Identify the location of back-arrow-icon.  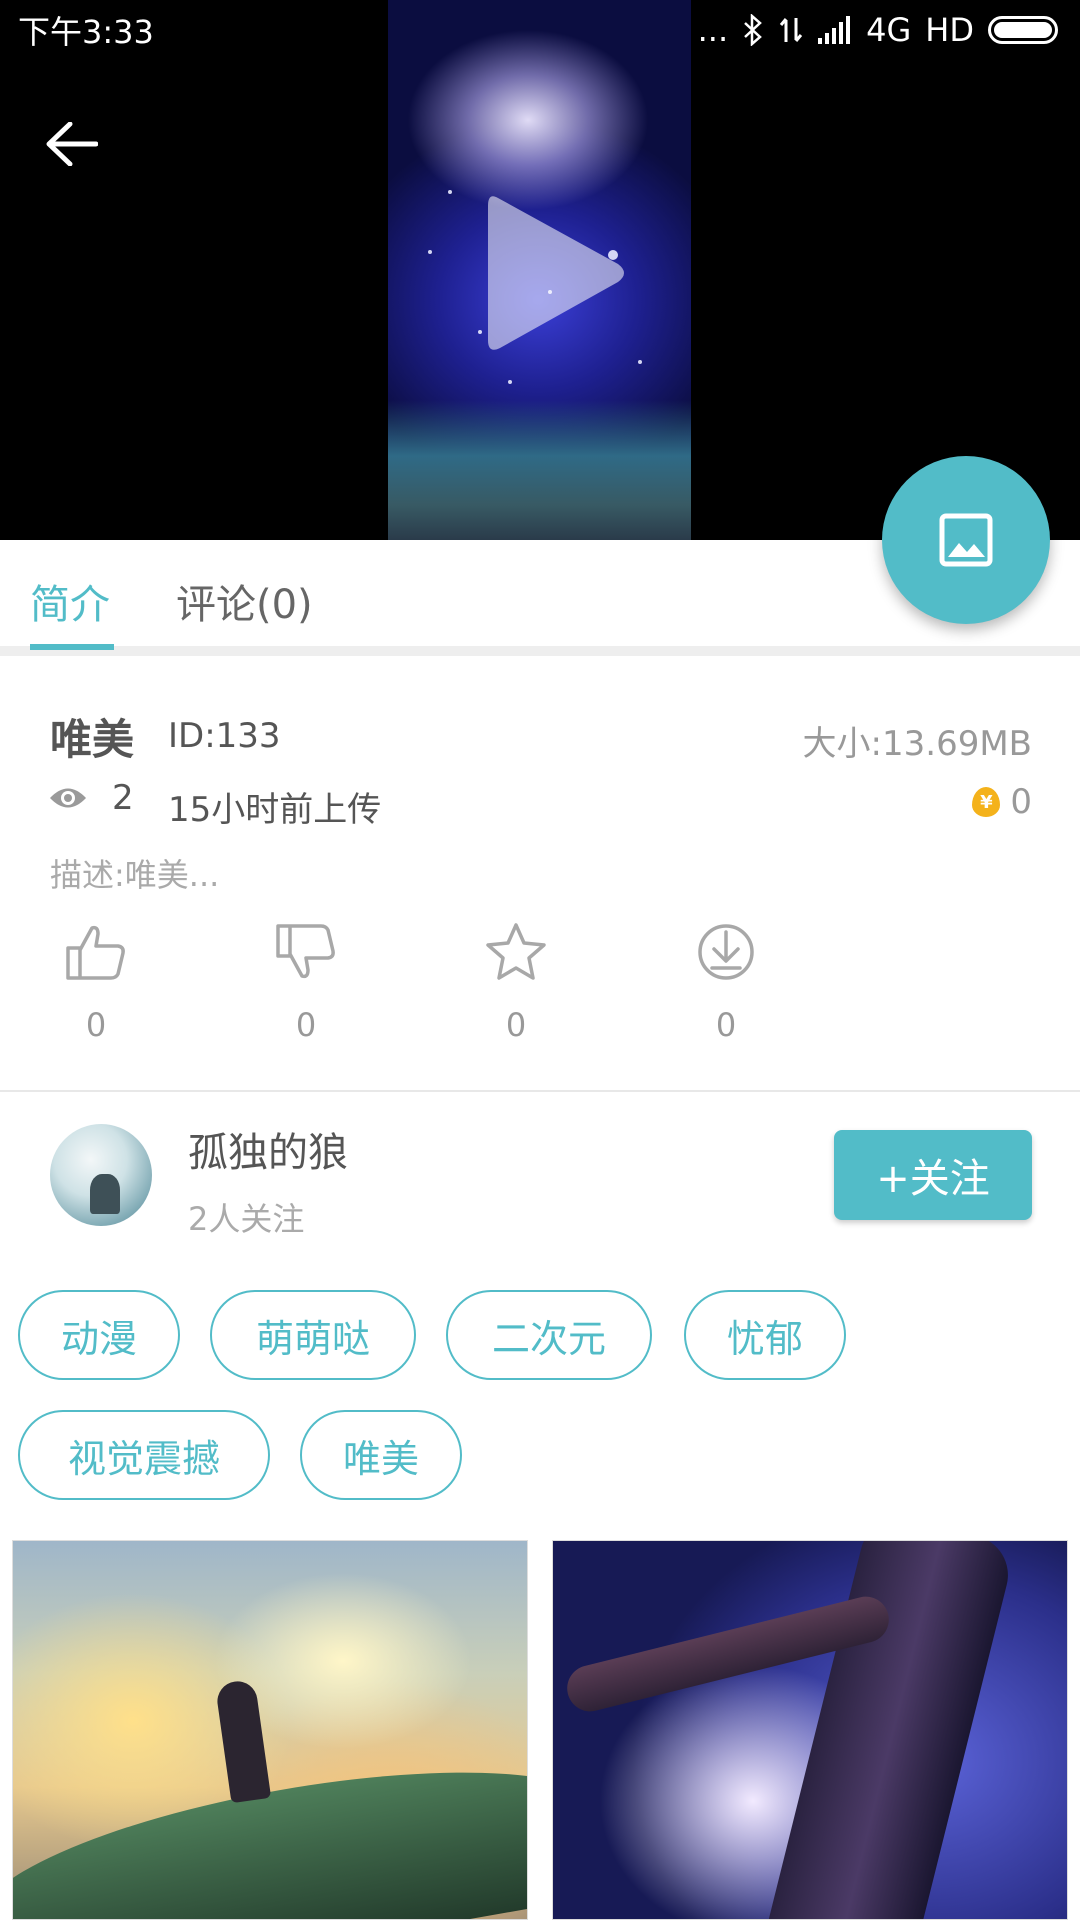
(72, 144).